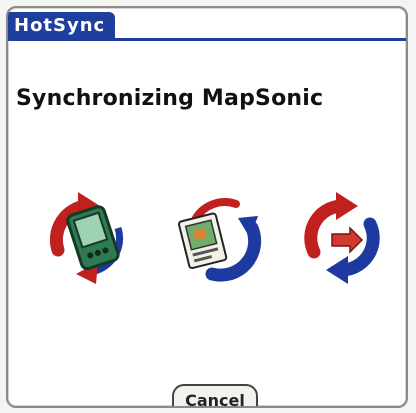 The width and height of the screenshot is (416, 413). What do you see at coordinates (62, 26) in the screenshot?
I see `window-title: HotSync` at bounding box center [62, 26].